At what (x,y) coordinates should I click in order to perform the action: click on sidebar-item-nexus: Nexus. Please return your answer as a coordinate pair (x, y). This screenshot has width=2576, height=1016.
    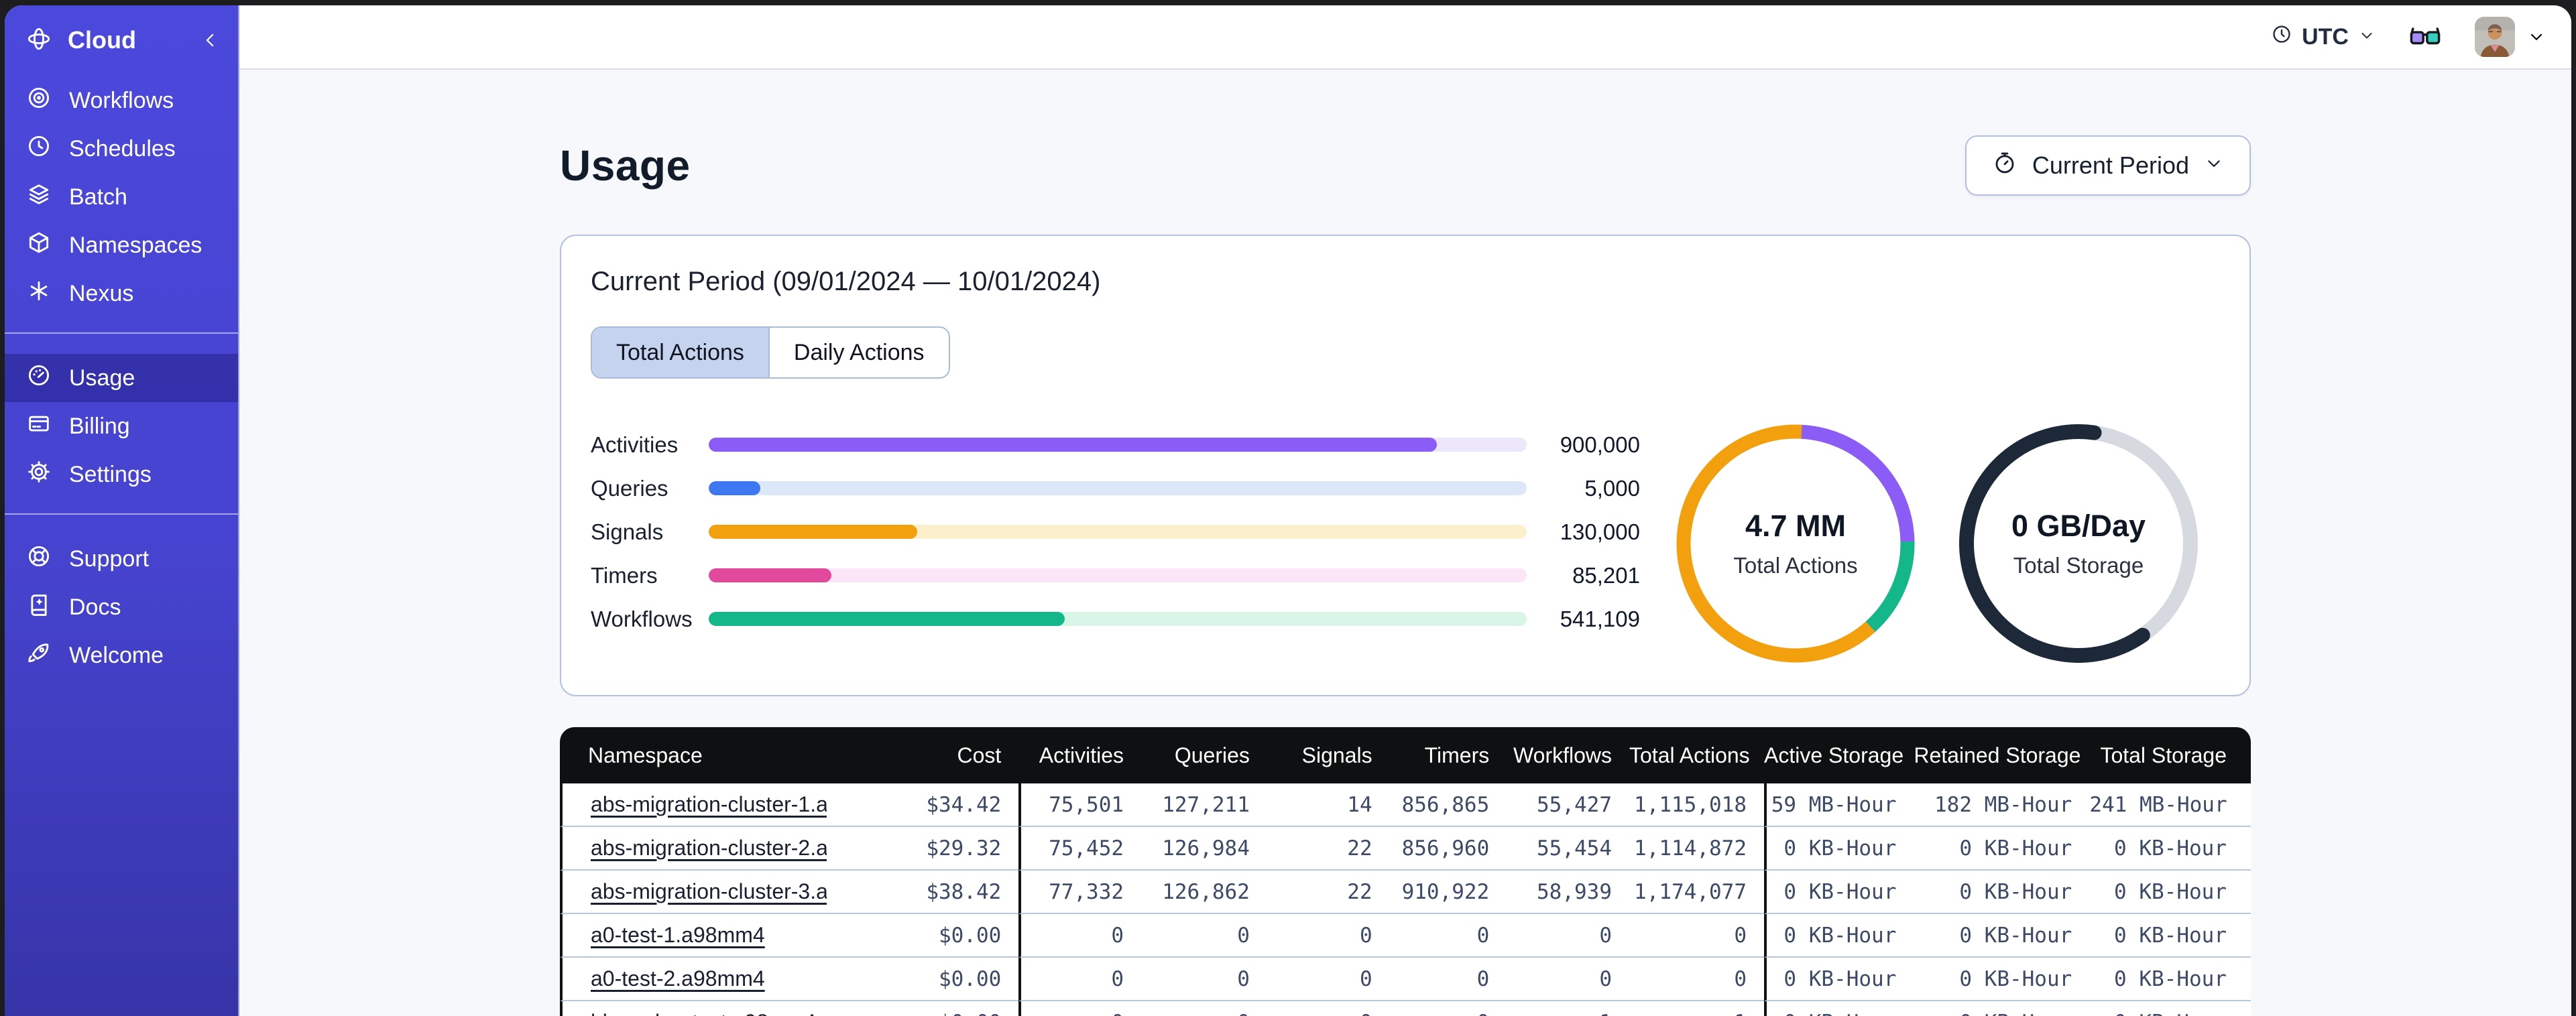
    Looking at the image, I should click on (121, 293).